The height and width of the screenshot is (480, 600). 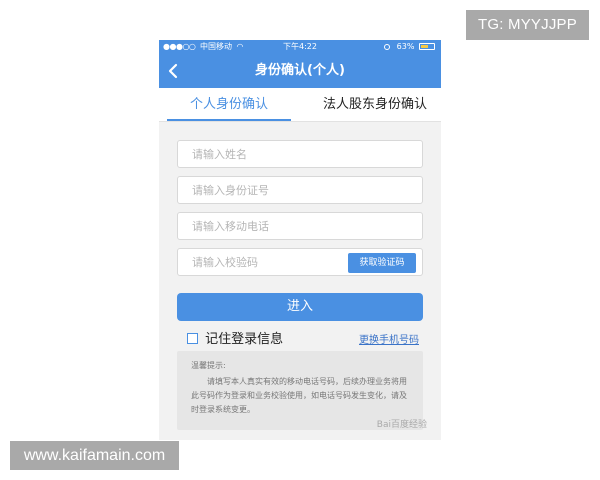 I want to click on id-number-input, so click(x=300, y=190).